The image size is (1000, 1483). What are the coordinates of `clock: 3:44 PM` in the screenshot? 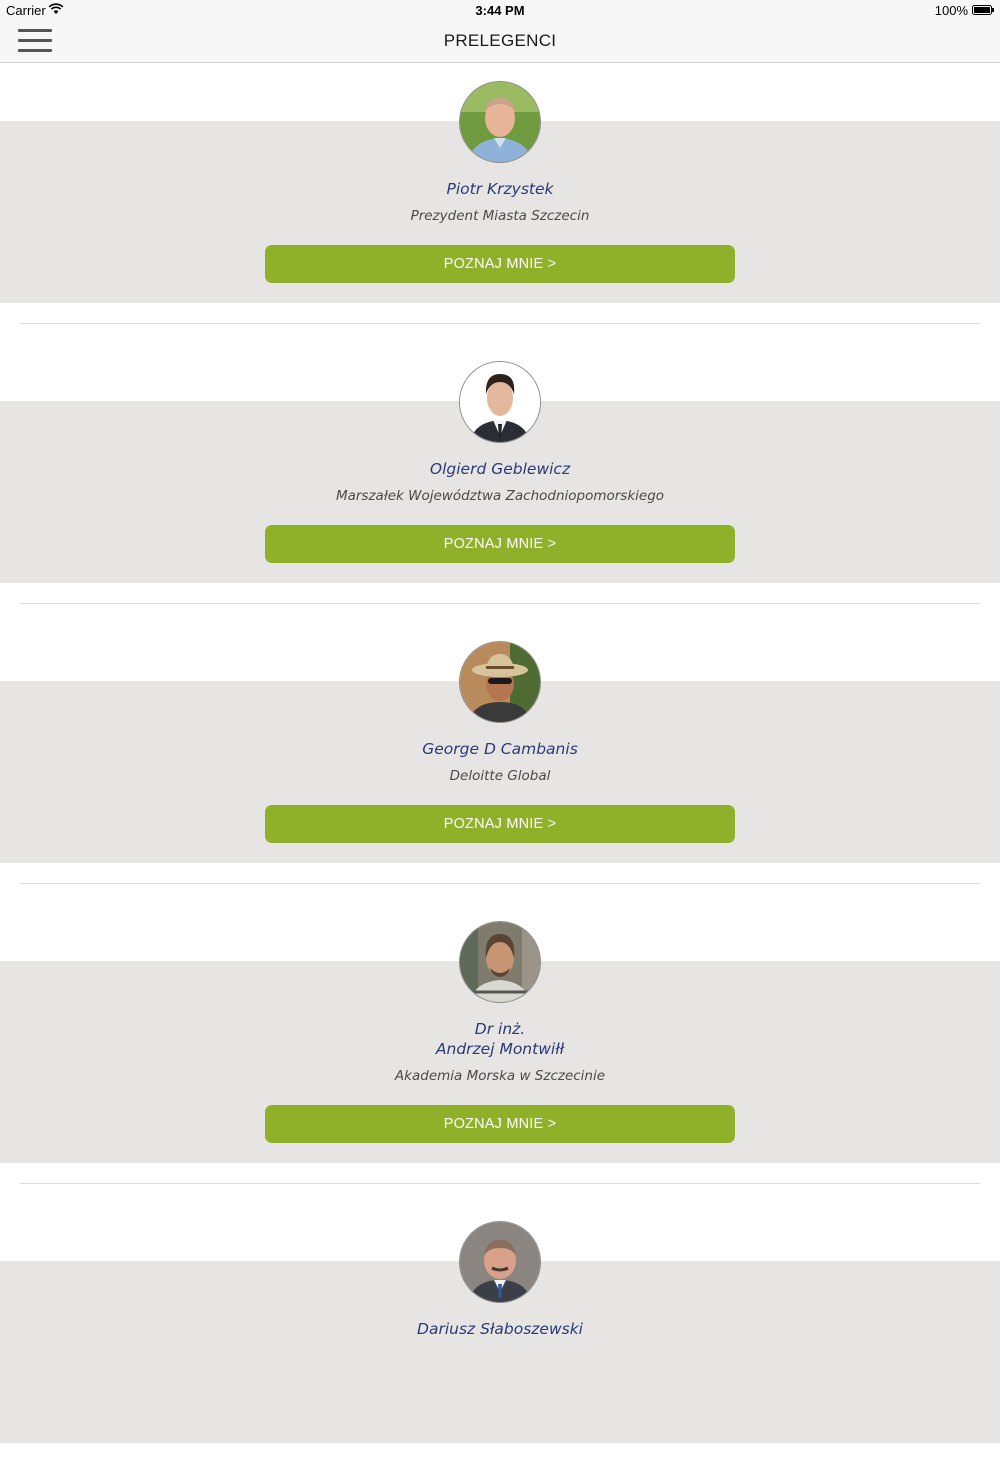 It's located at (500, 10).